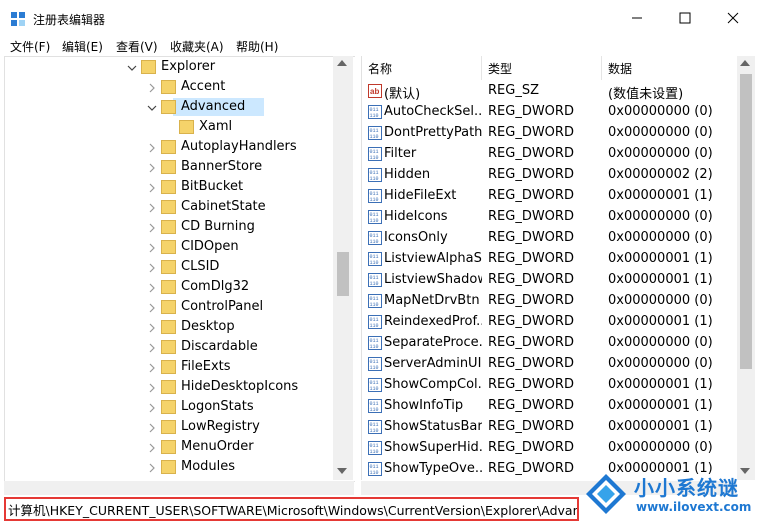 This screenshot has width=760, height=524. What do you see at coordinates (170, 427) in the screenshot?
I see `tree-node-lowregistry: LowRegistry` at bounding box center [170, 427].